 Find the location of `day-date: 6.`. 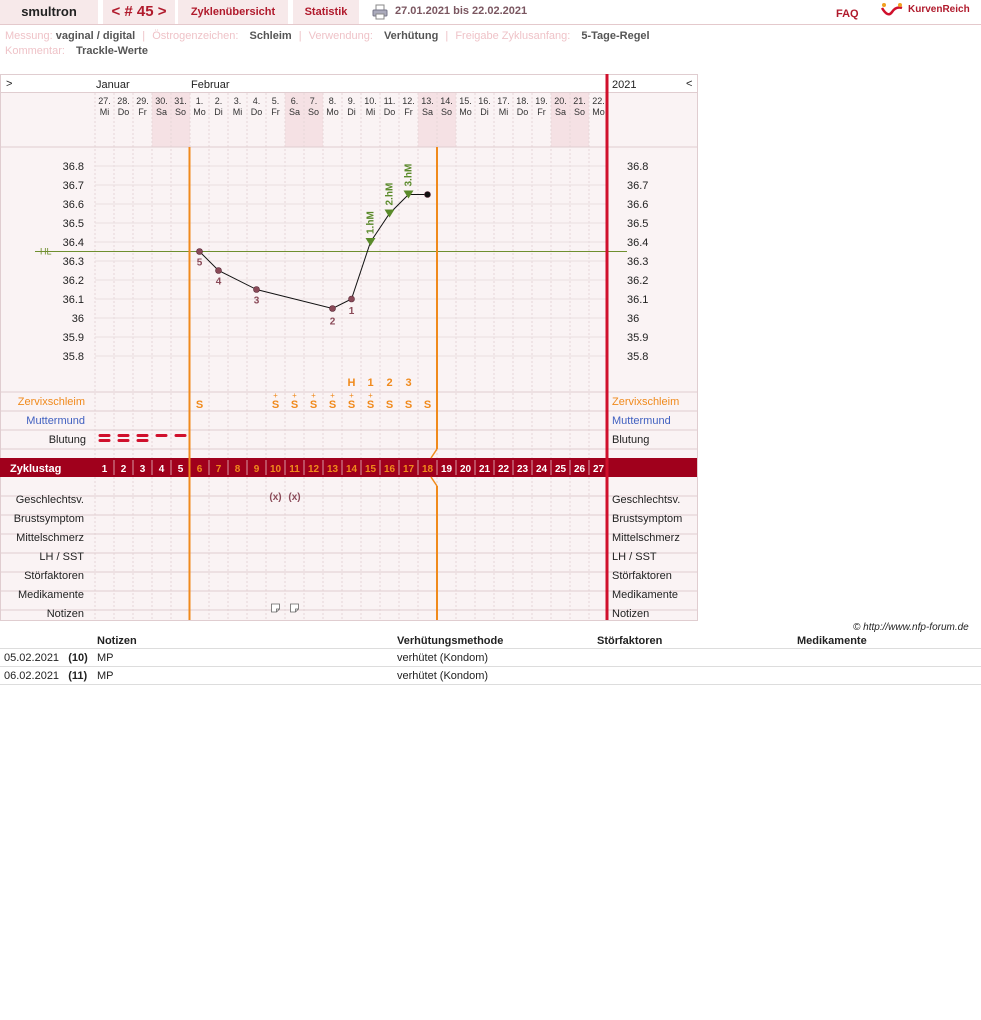

day-date: 6. is located at coordinates (295, 101).